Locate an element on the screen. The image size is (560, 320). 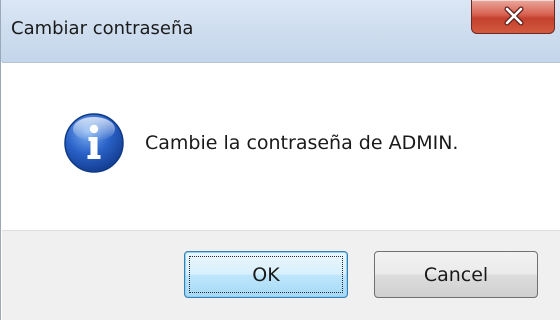
close-icon is located at coordinates (514, 16).